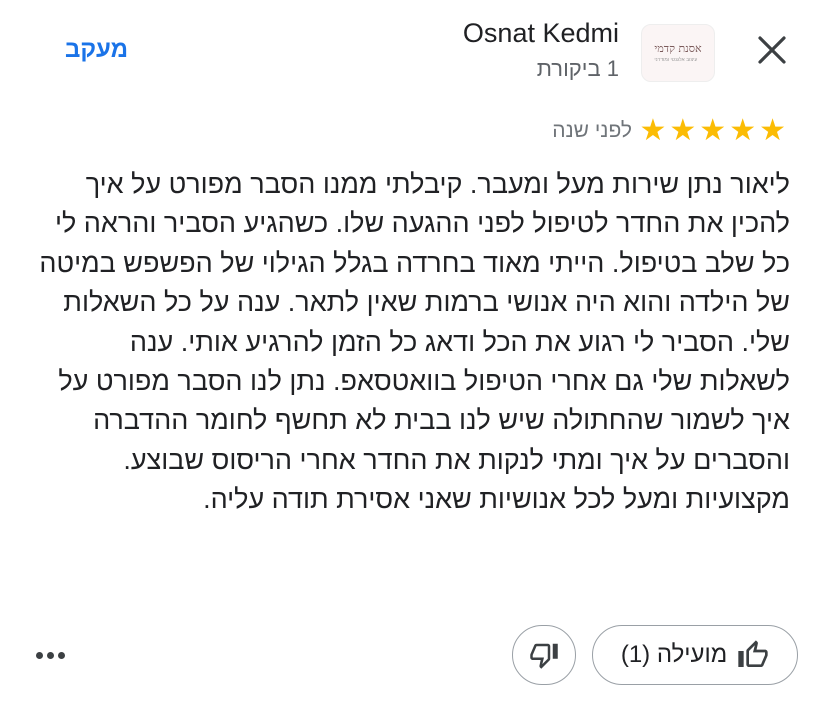 This screenshot has height=716, width=828. What do you see at coordinates (678, 48) in the screenshot?
I see `avatar-logo-text: אסנת קדמי` at bounding box center [678, 48].